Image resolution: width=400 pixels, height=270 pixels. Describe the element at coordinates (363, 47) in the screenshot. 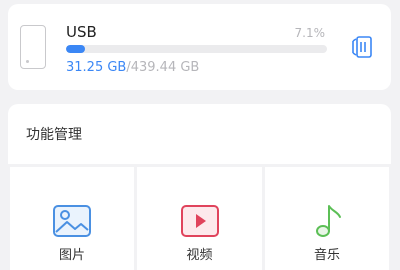

I see `eject-icon` at that location.